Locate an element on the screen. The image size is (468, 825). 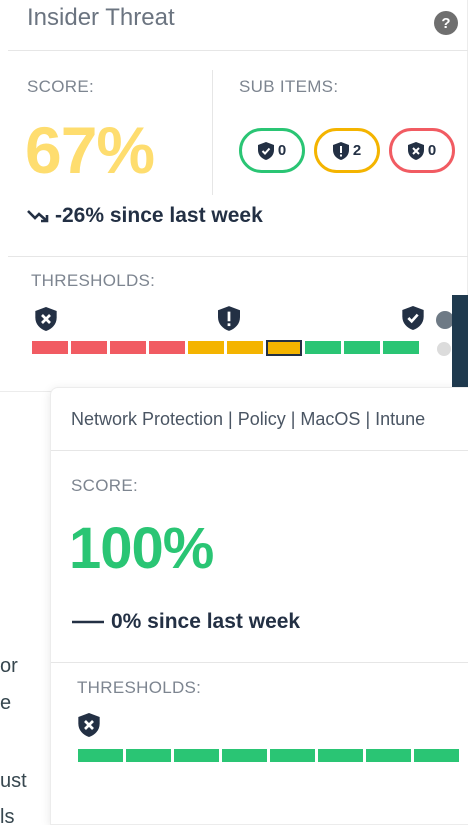
background-text-line: e is located at coordinates (6, 703).